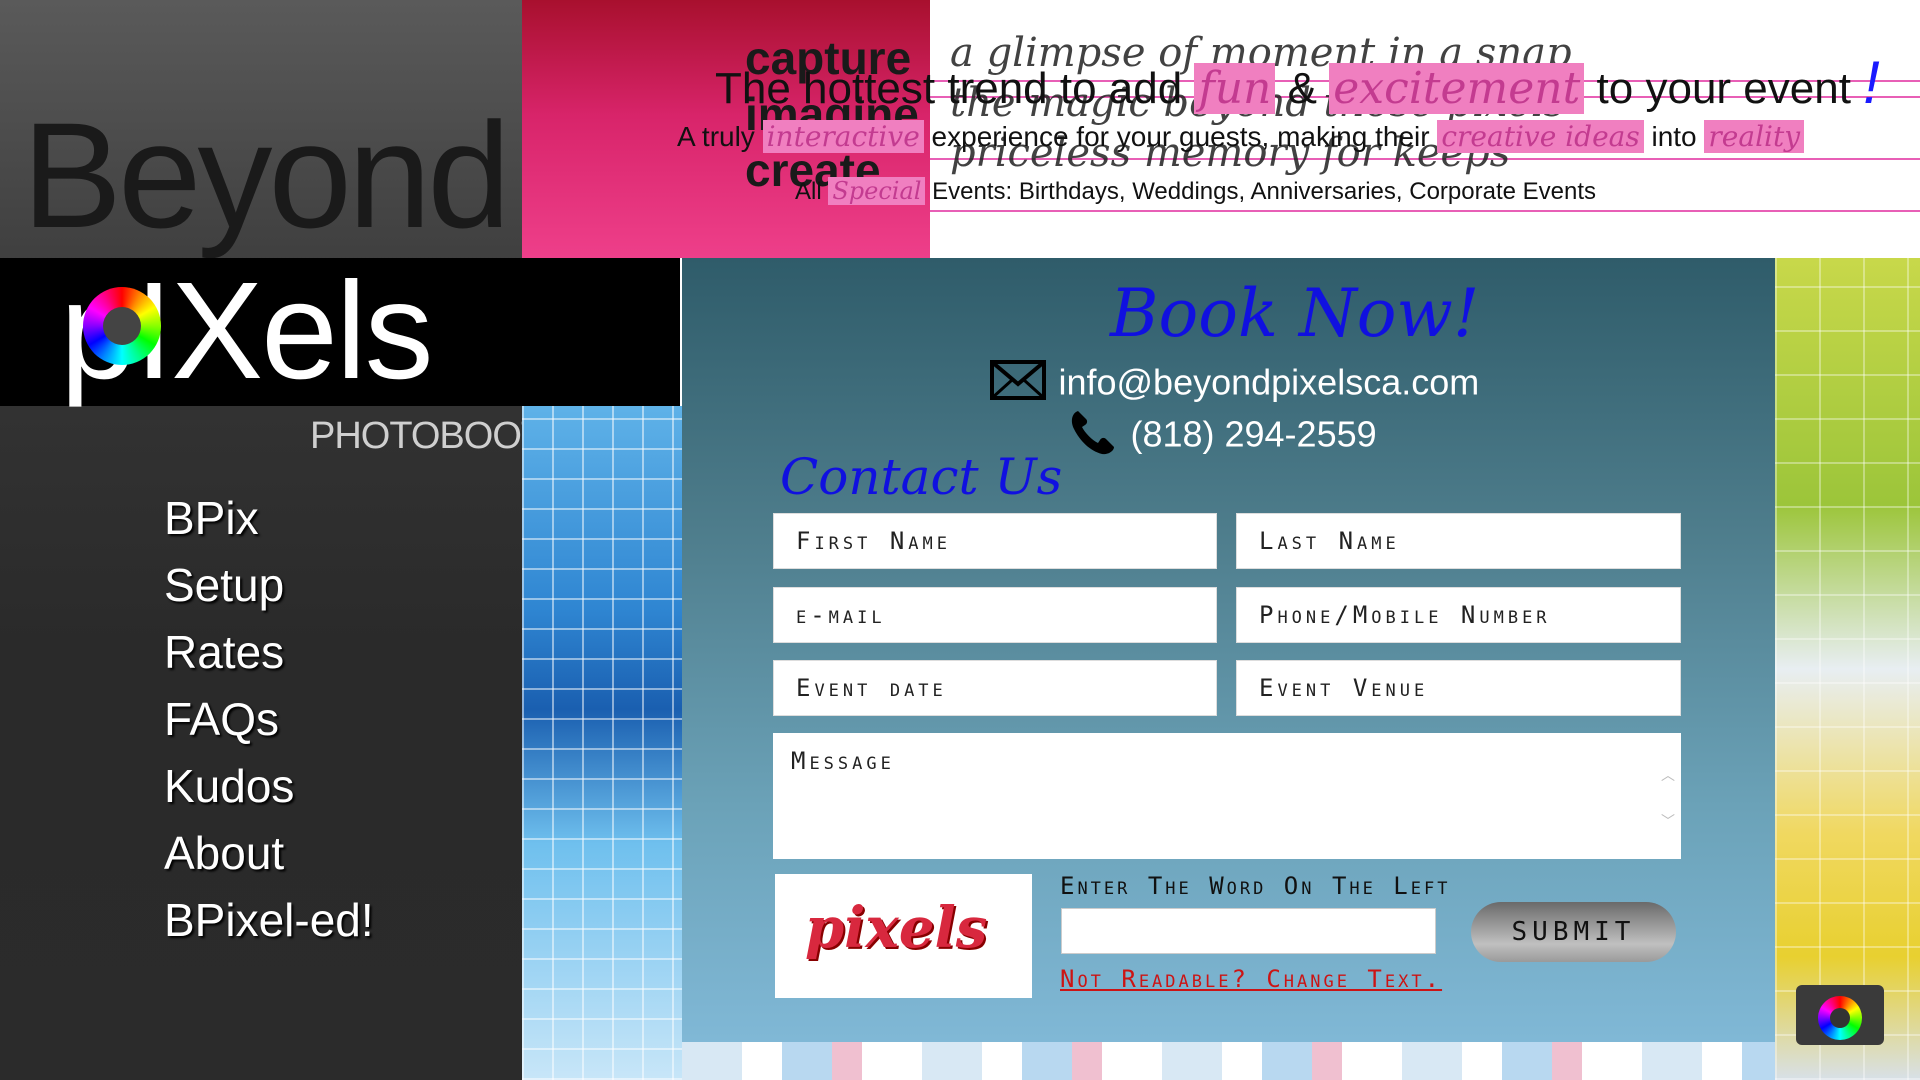 This screenshot has height=1080, width=1920. Describe the element at coordinates (1754, 136) in the screenshot. I see `tagline-2-highlight-reality: reality` at that location.